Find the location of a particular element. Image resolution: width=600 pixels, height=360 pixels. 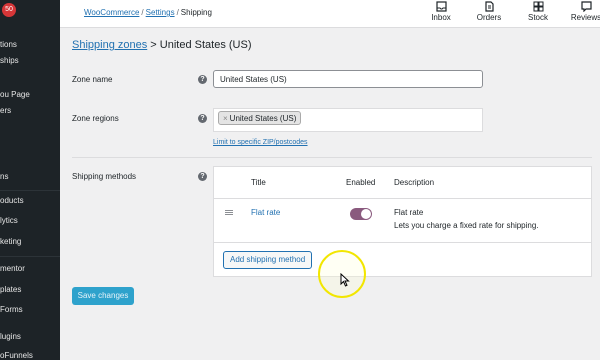

column-header-title: Title is located at coordinates (258, 182).